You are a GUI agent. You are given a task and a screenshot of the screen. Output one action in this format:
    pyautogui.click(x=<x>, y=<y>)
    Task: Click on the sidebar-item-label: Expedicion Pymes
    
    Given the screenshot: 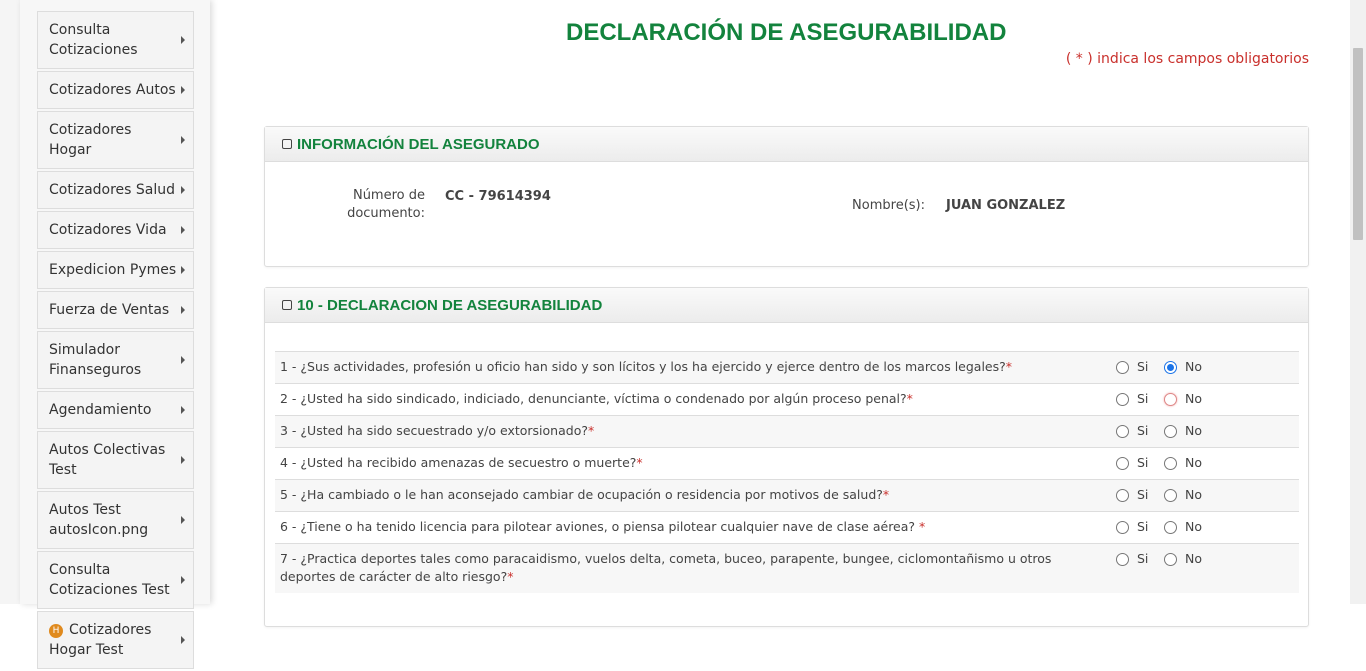 What is the action you would take?
    pyautogui.click(x=113, y=270)
    